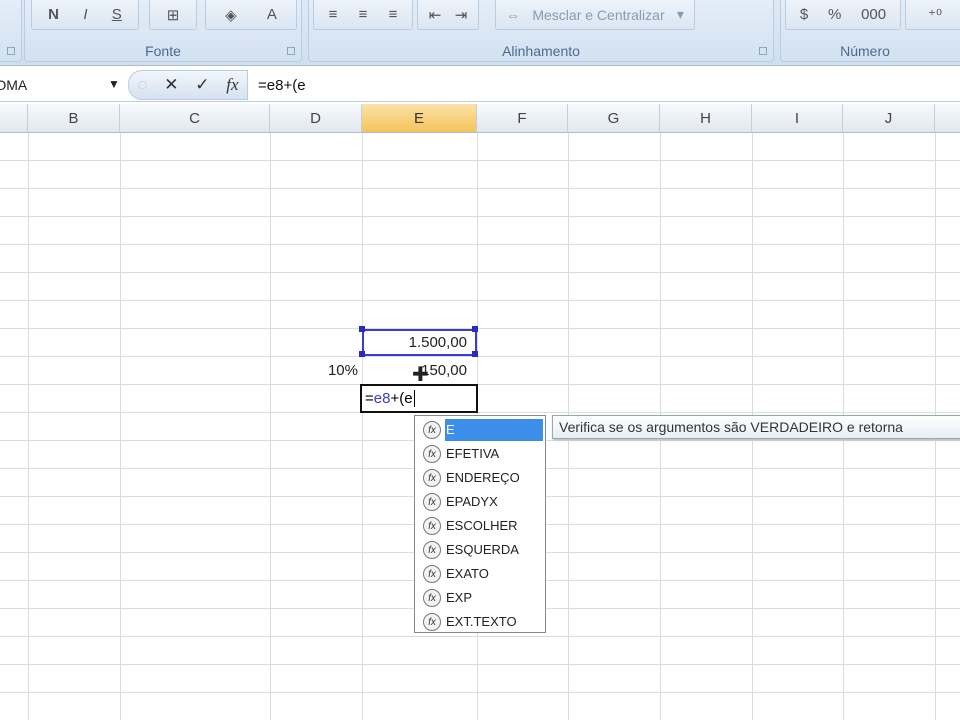 The image size is (960, 720). What do you see at coordinates (889, 118) in the screenshot?
I see `column-header-j: J` at bounding box center [889, 118].